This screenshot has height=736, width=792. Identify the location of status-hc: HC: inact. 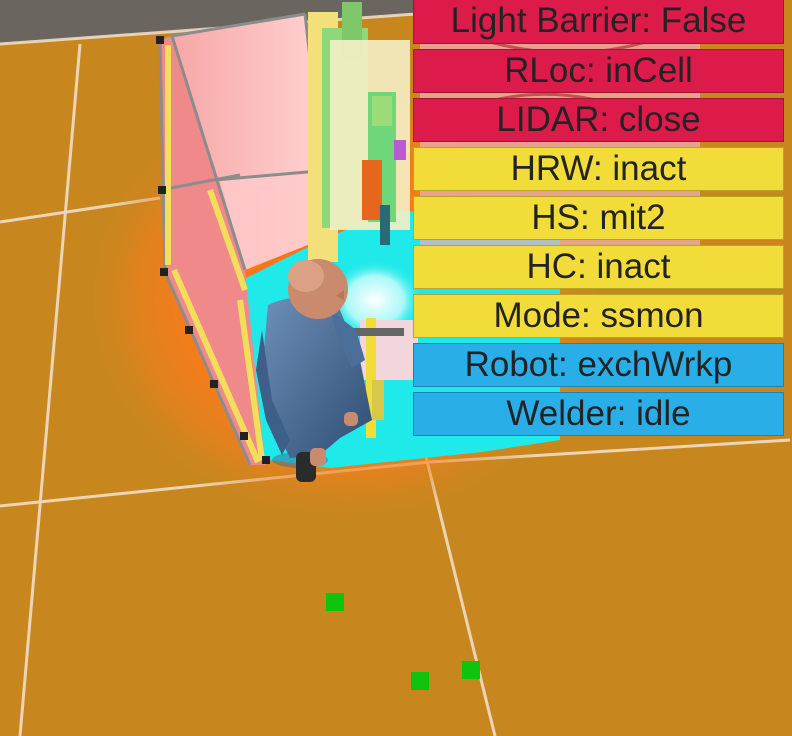
(598, 267).